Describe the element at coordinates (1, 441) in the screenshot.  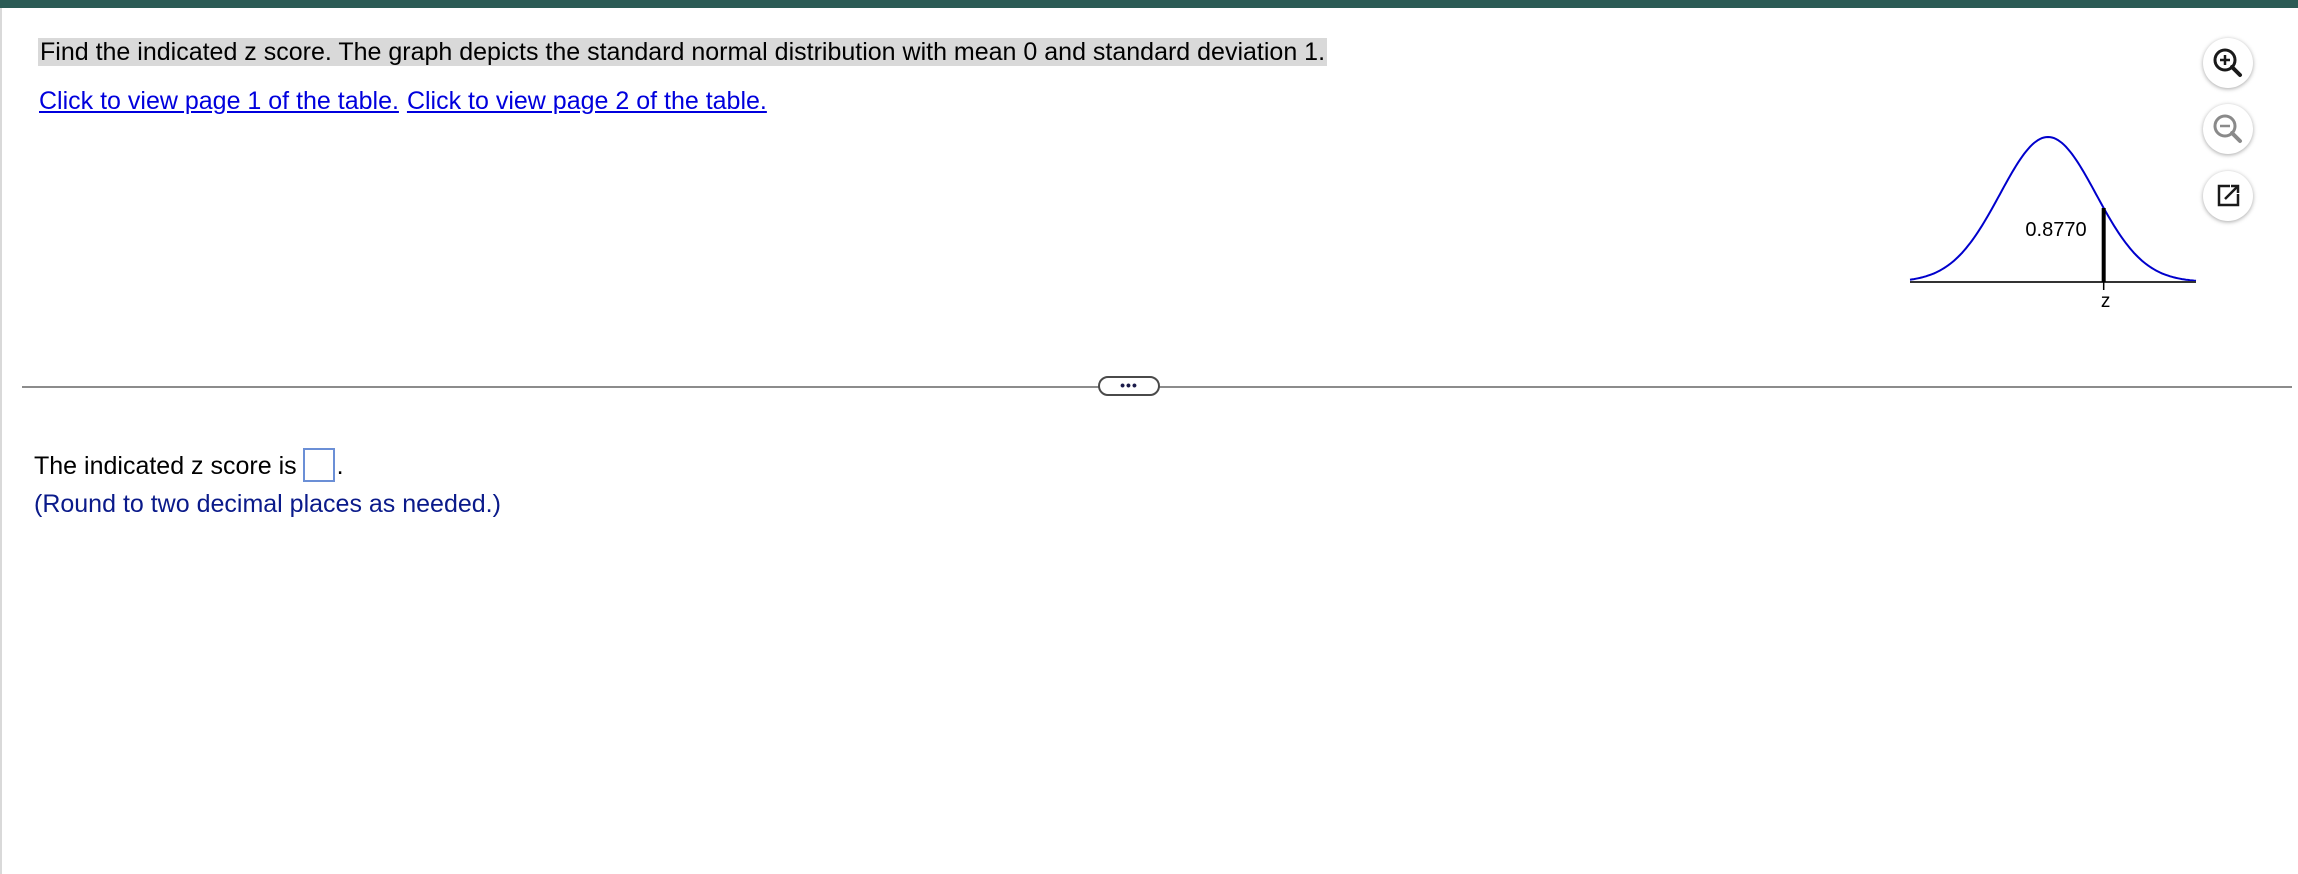
I see `left-border` at that location.